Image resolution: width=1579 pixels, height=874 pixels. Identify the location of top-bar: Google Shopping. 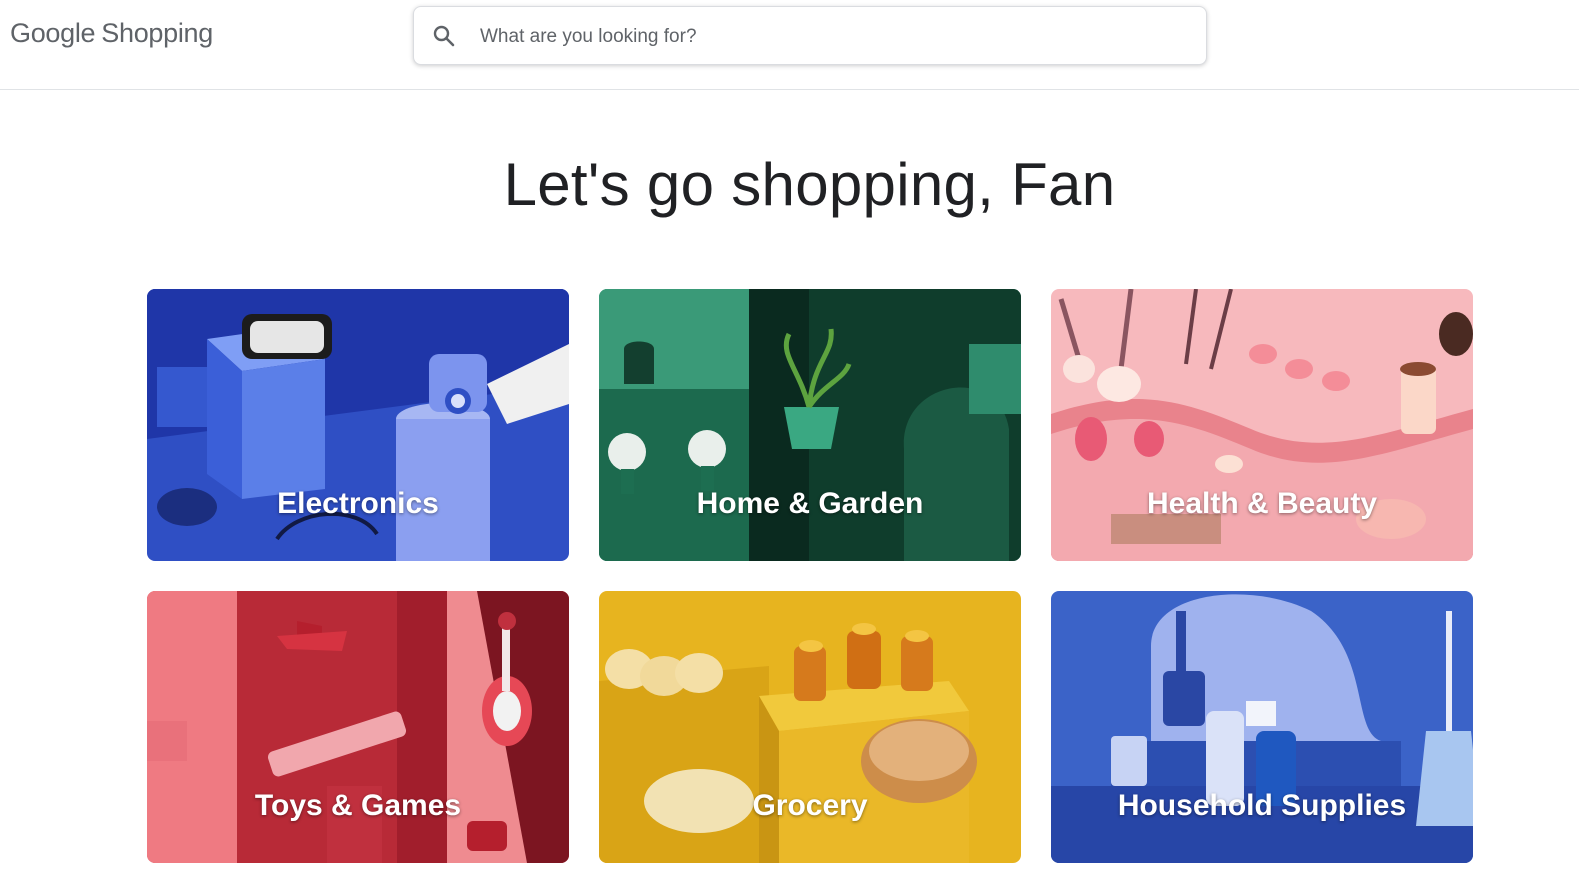
(789, 45).